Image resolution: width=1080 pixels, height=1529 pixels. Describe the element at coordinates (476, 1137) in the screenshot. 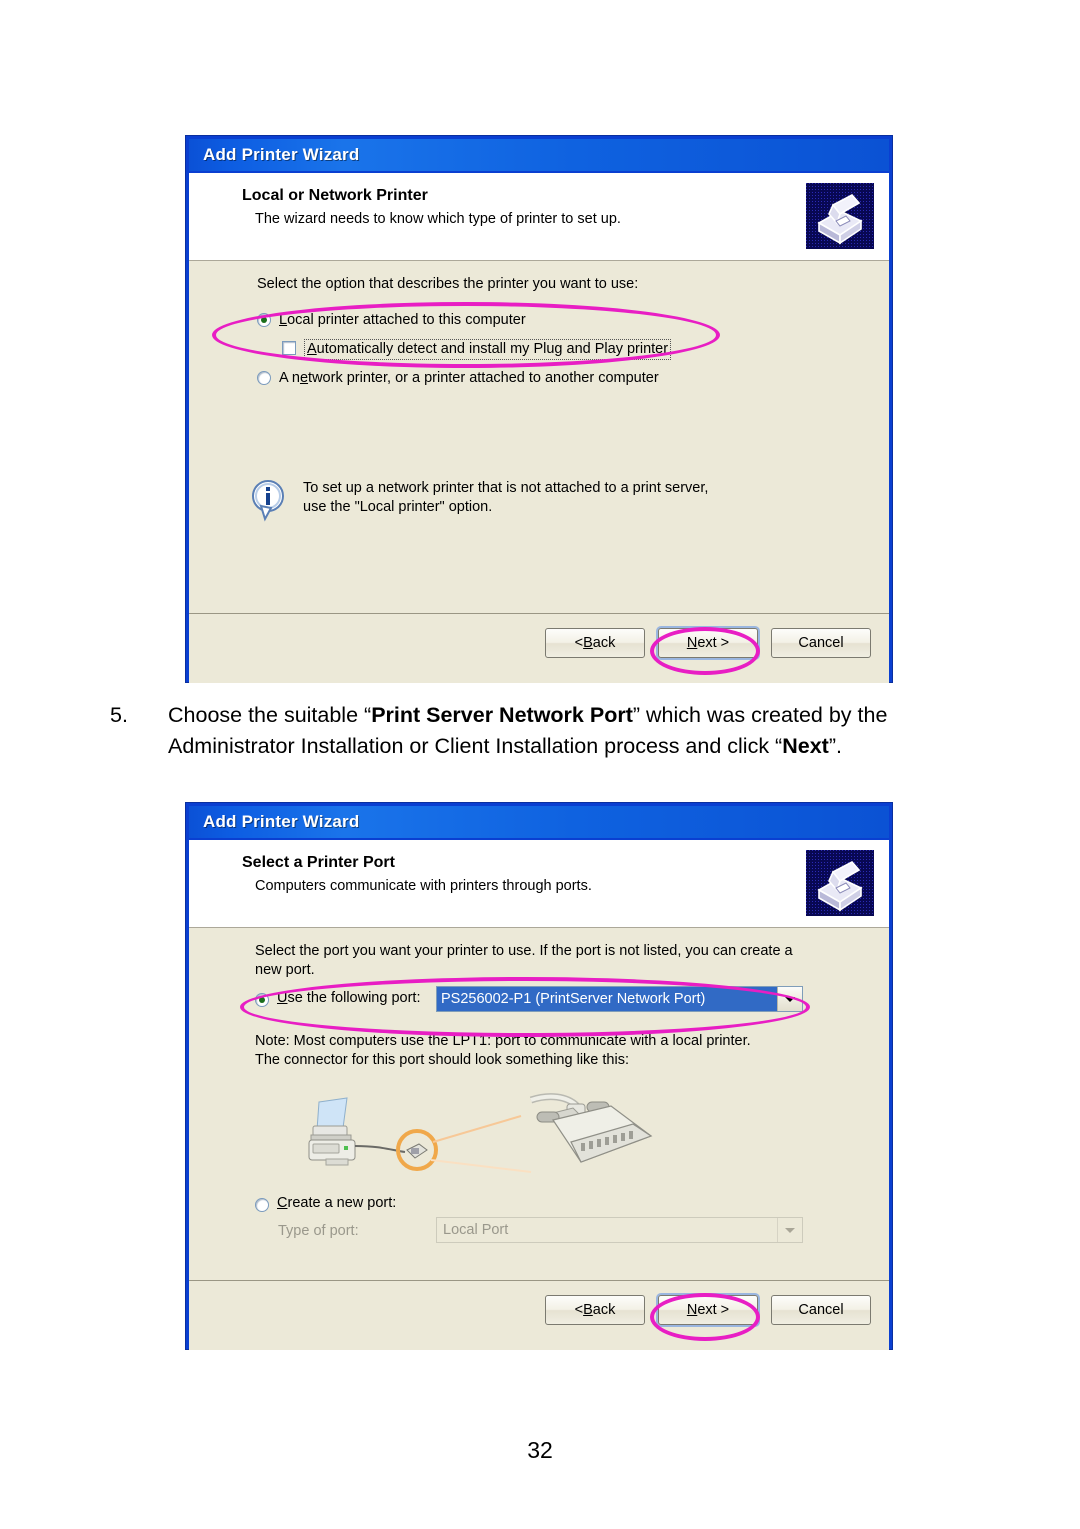

I see `printer-parallel-connector-illustration` at that location.